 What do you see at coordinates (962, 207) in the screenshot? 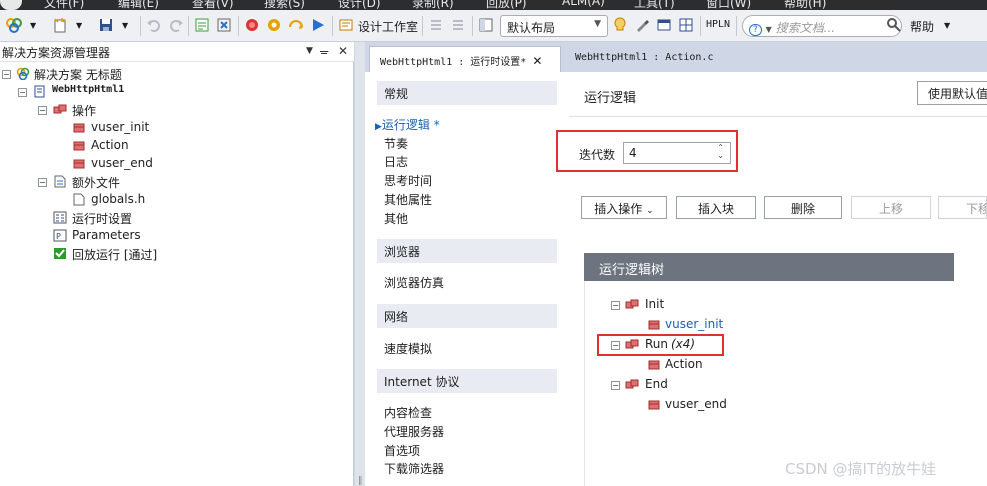
I see `move-down-button: 下移` at bounding box center [962, 207].